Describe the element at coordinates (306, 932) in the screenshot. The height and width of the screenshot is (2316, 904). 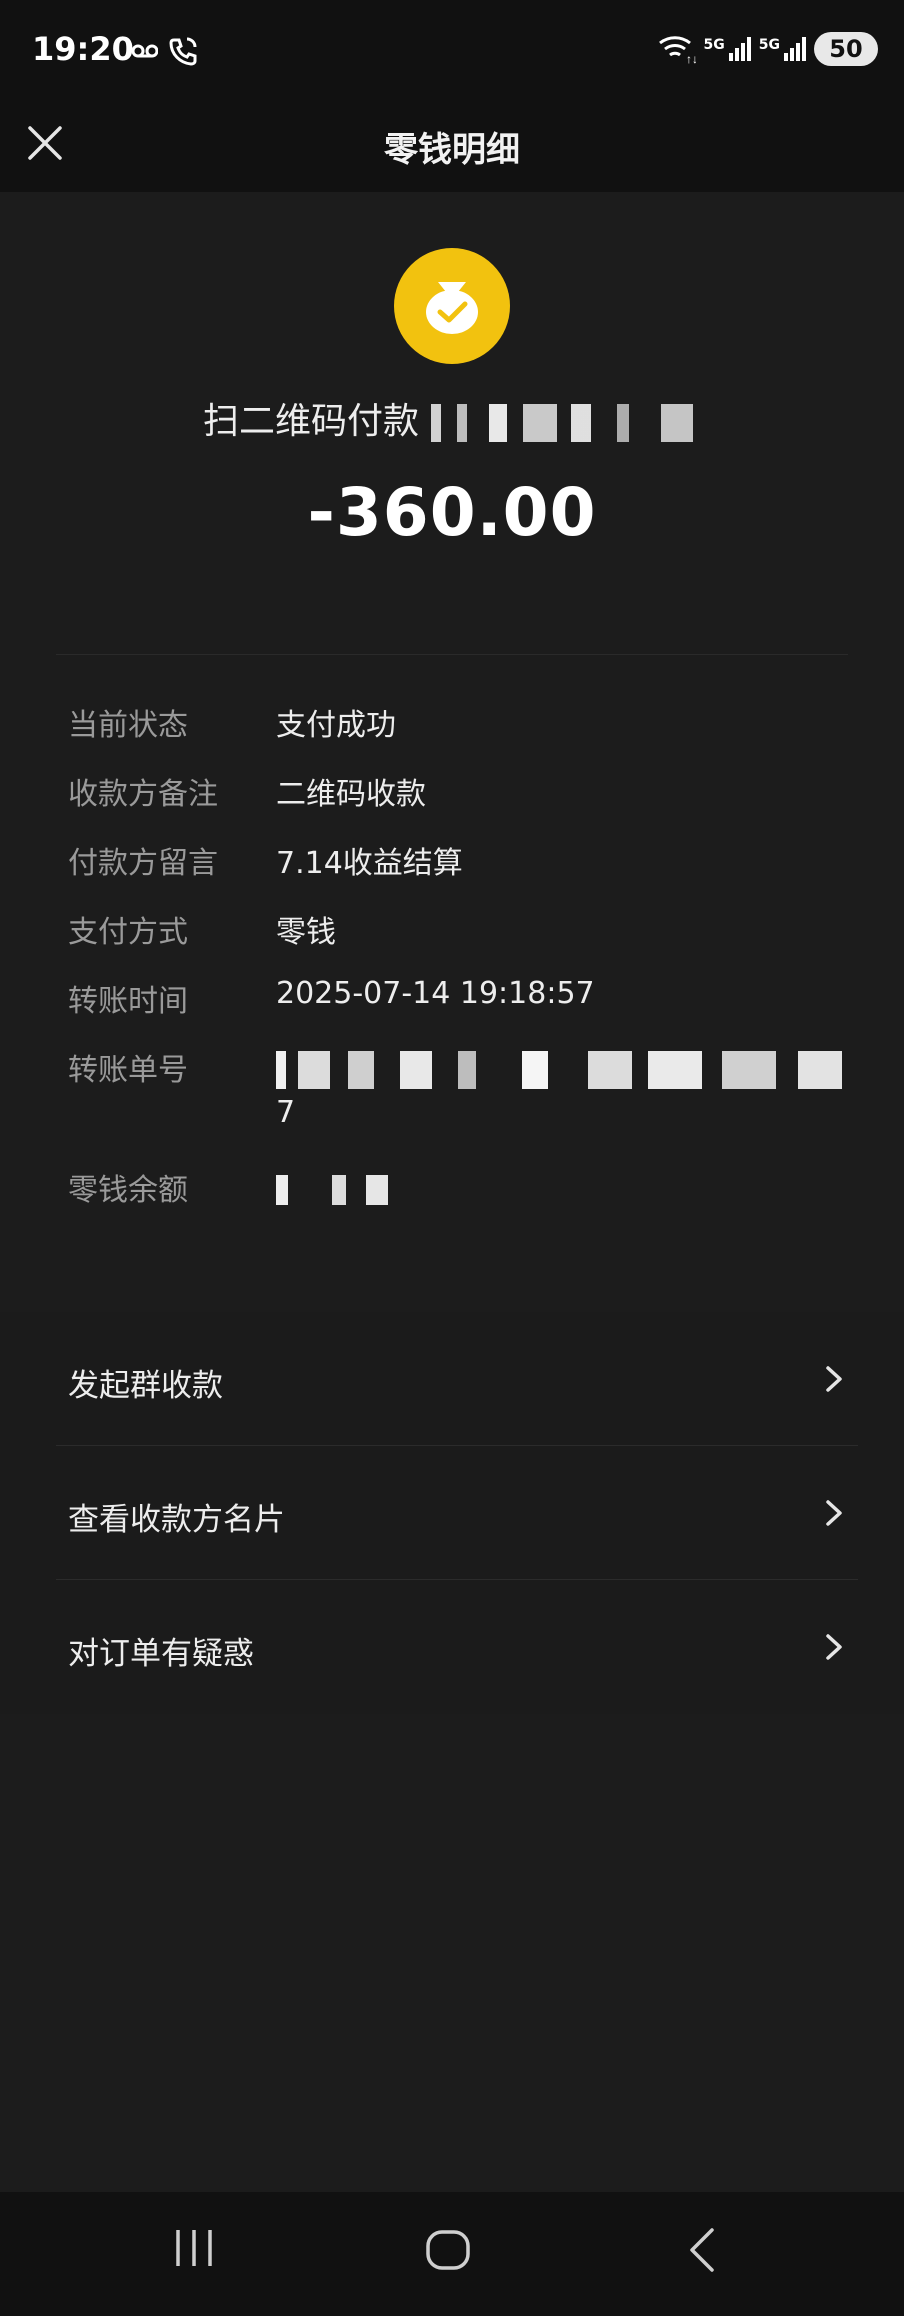
I see `detail-value: 零钱` at that location.